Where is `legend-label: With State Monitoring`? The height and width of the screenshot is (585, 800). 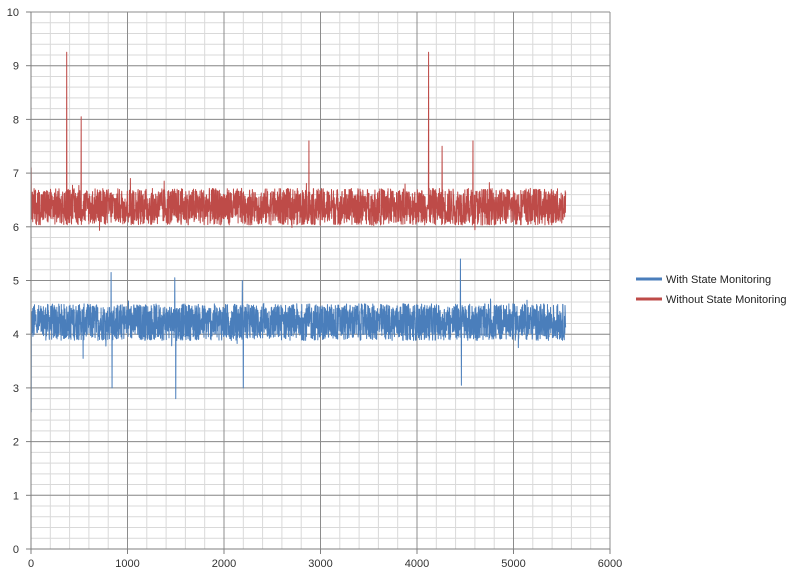
legend-label: With State Monitoring is located at coordinates (718, 280).